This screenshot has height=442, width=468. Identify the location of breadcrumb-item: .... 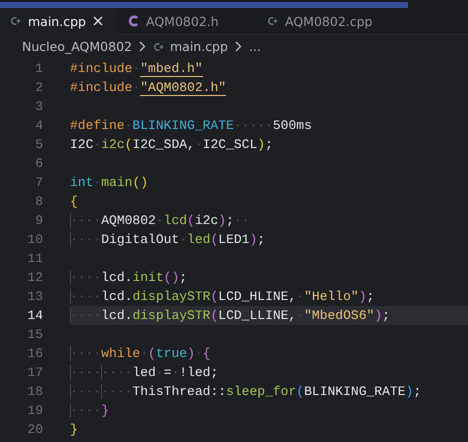
(254, 46).